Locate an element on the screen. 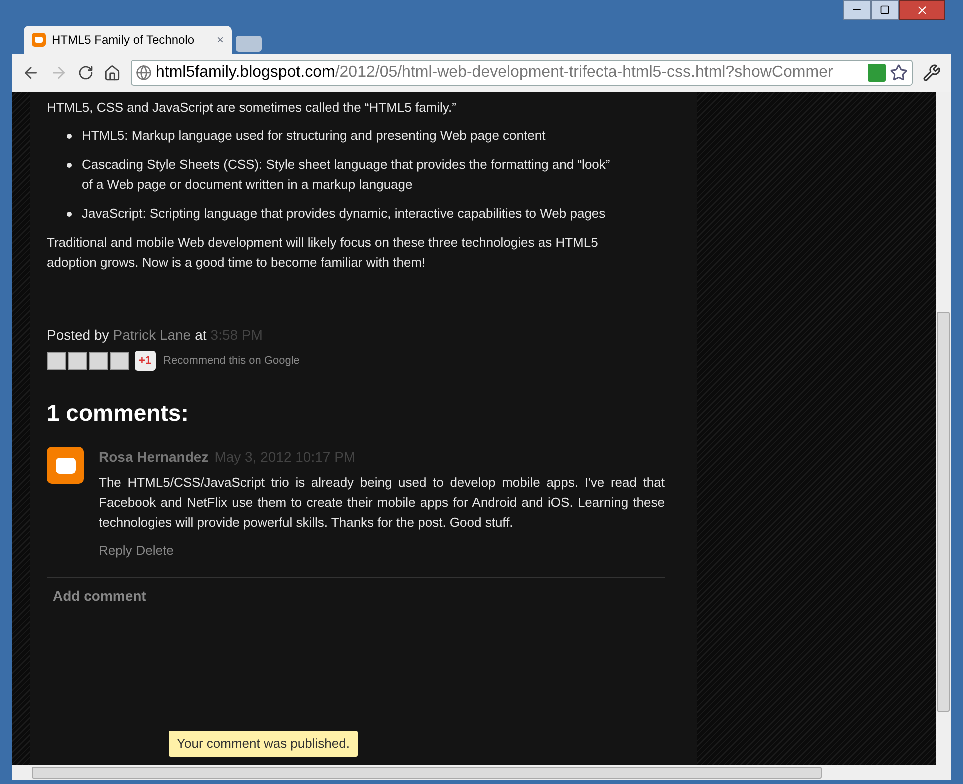 The width and height of the screenshot is (963, 784). add-comment-link: Add comment is located at coordinates (99, 596).